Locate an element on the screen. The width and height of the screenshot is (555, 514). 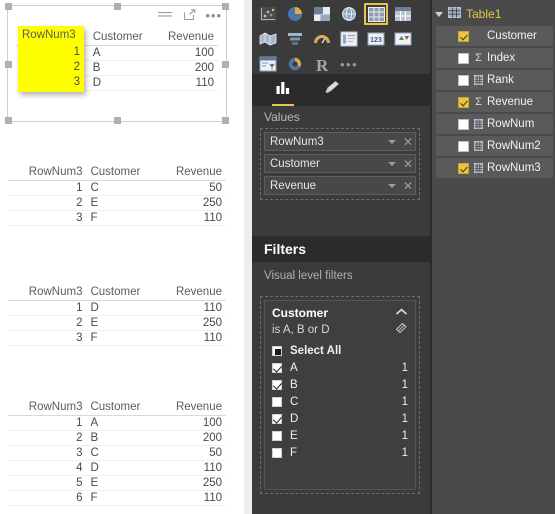
field-item-revenue: Σ Revenue is located at coordinates (494, 102).